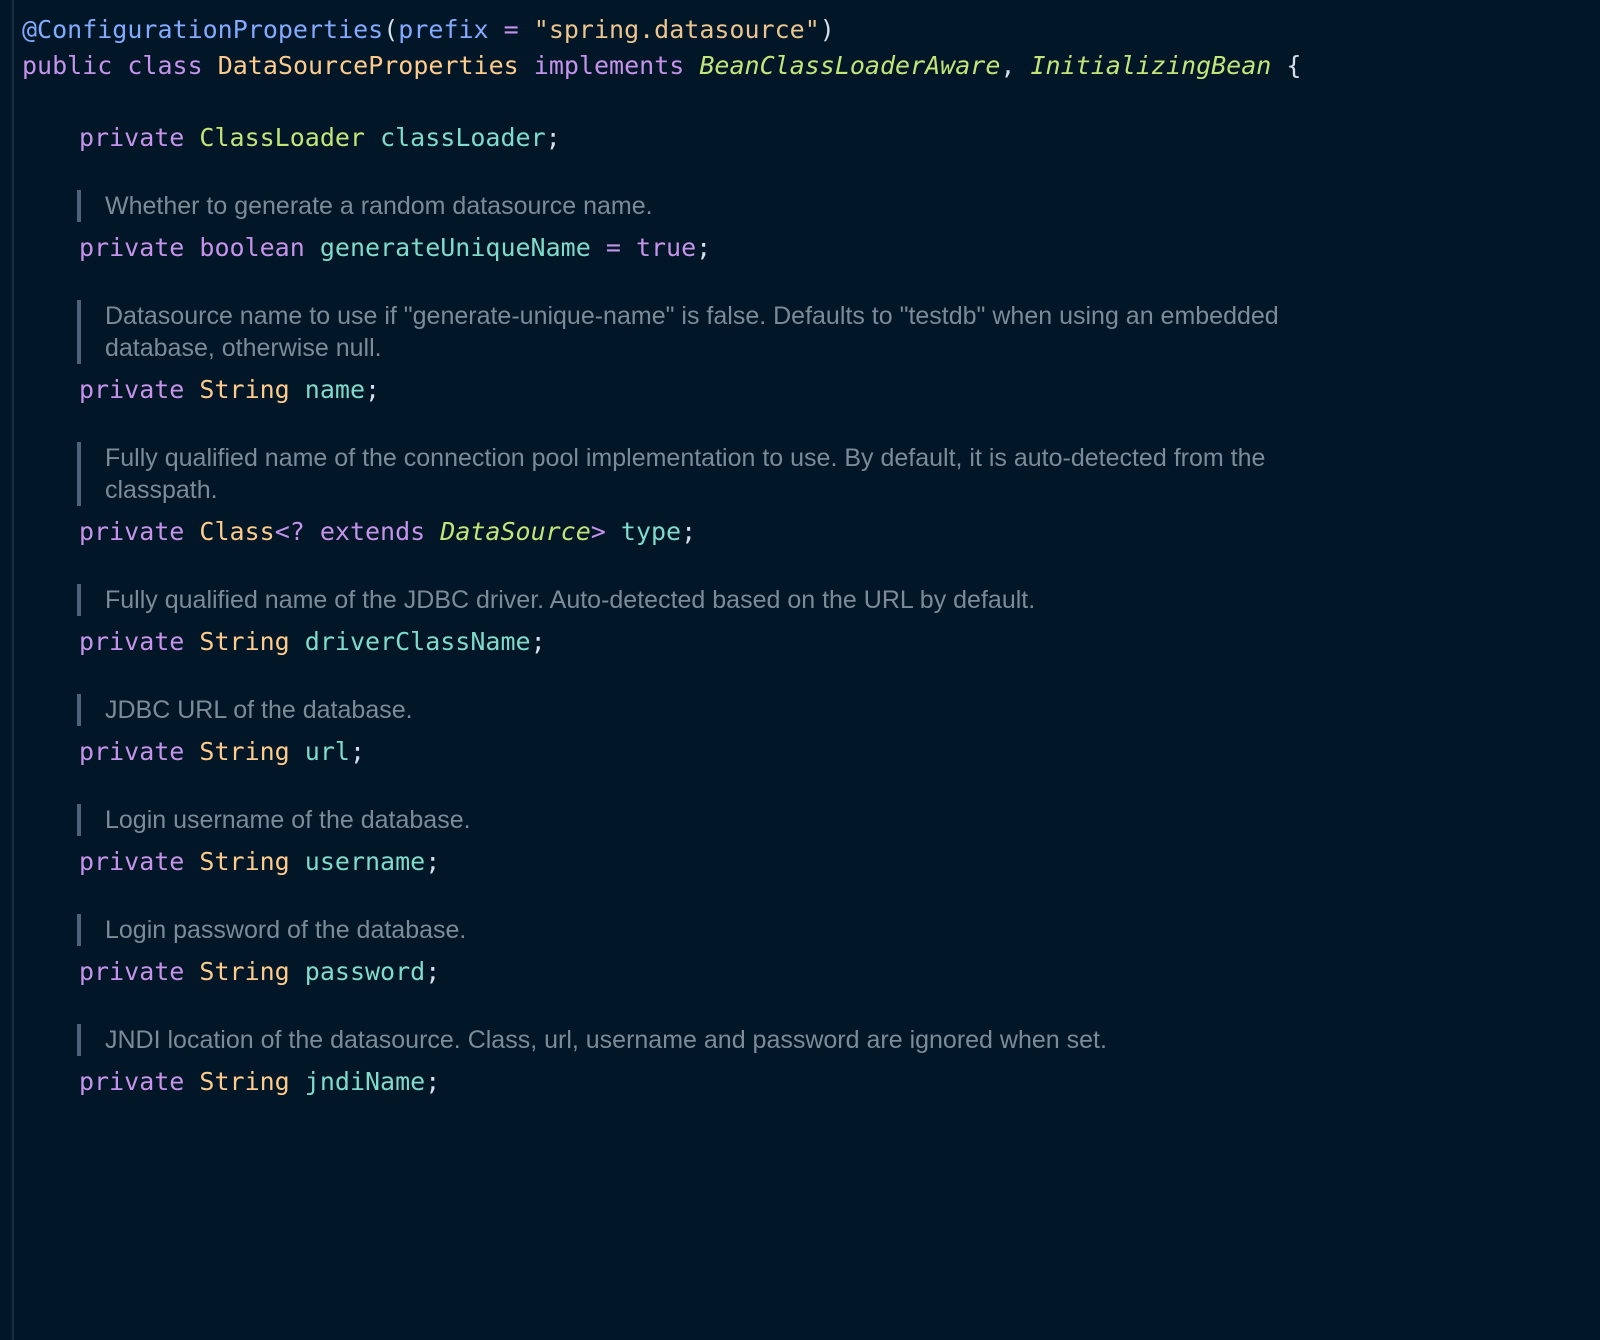 The height and width of the screenshot is (1340, 1600). Describe the element at coordinates (372, 531) in the screenshot. I see `generic-extends: extends` at that location.